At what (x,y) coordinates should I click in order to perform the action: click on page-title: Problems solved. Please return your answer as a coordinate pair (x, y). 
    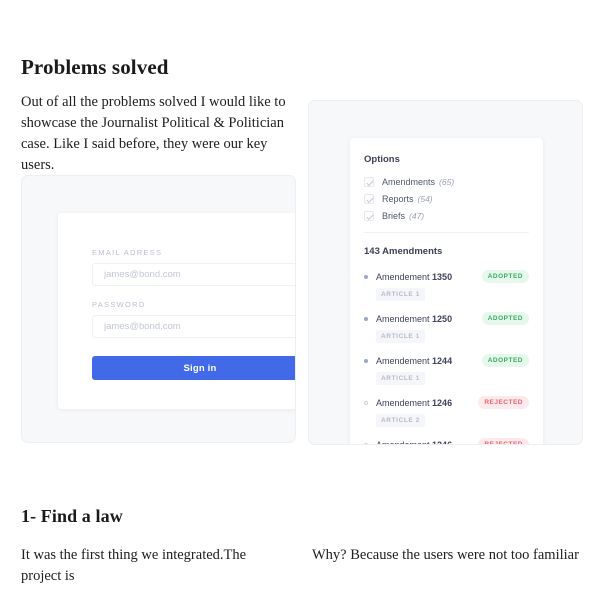
    Looking at the image, I should click on (95, 67).